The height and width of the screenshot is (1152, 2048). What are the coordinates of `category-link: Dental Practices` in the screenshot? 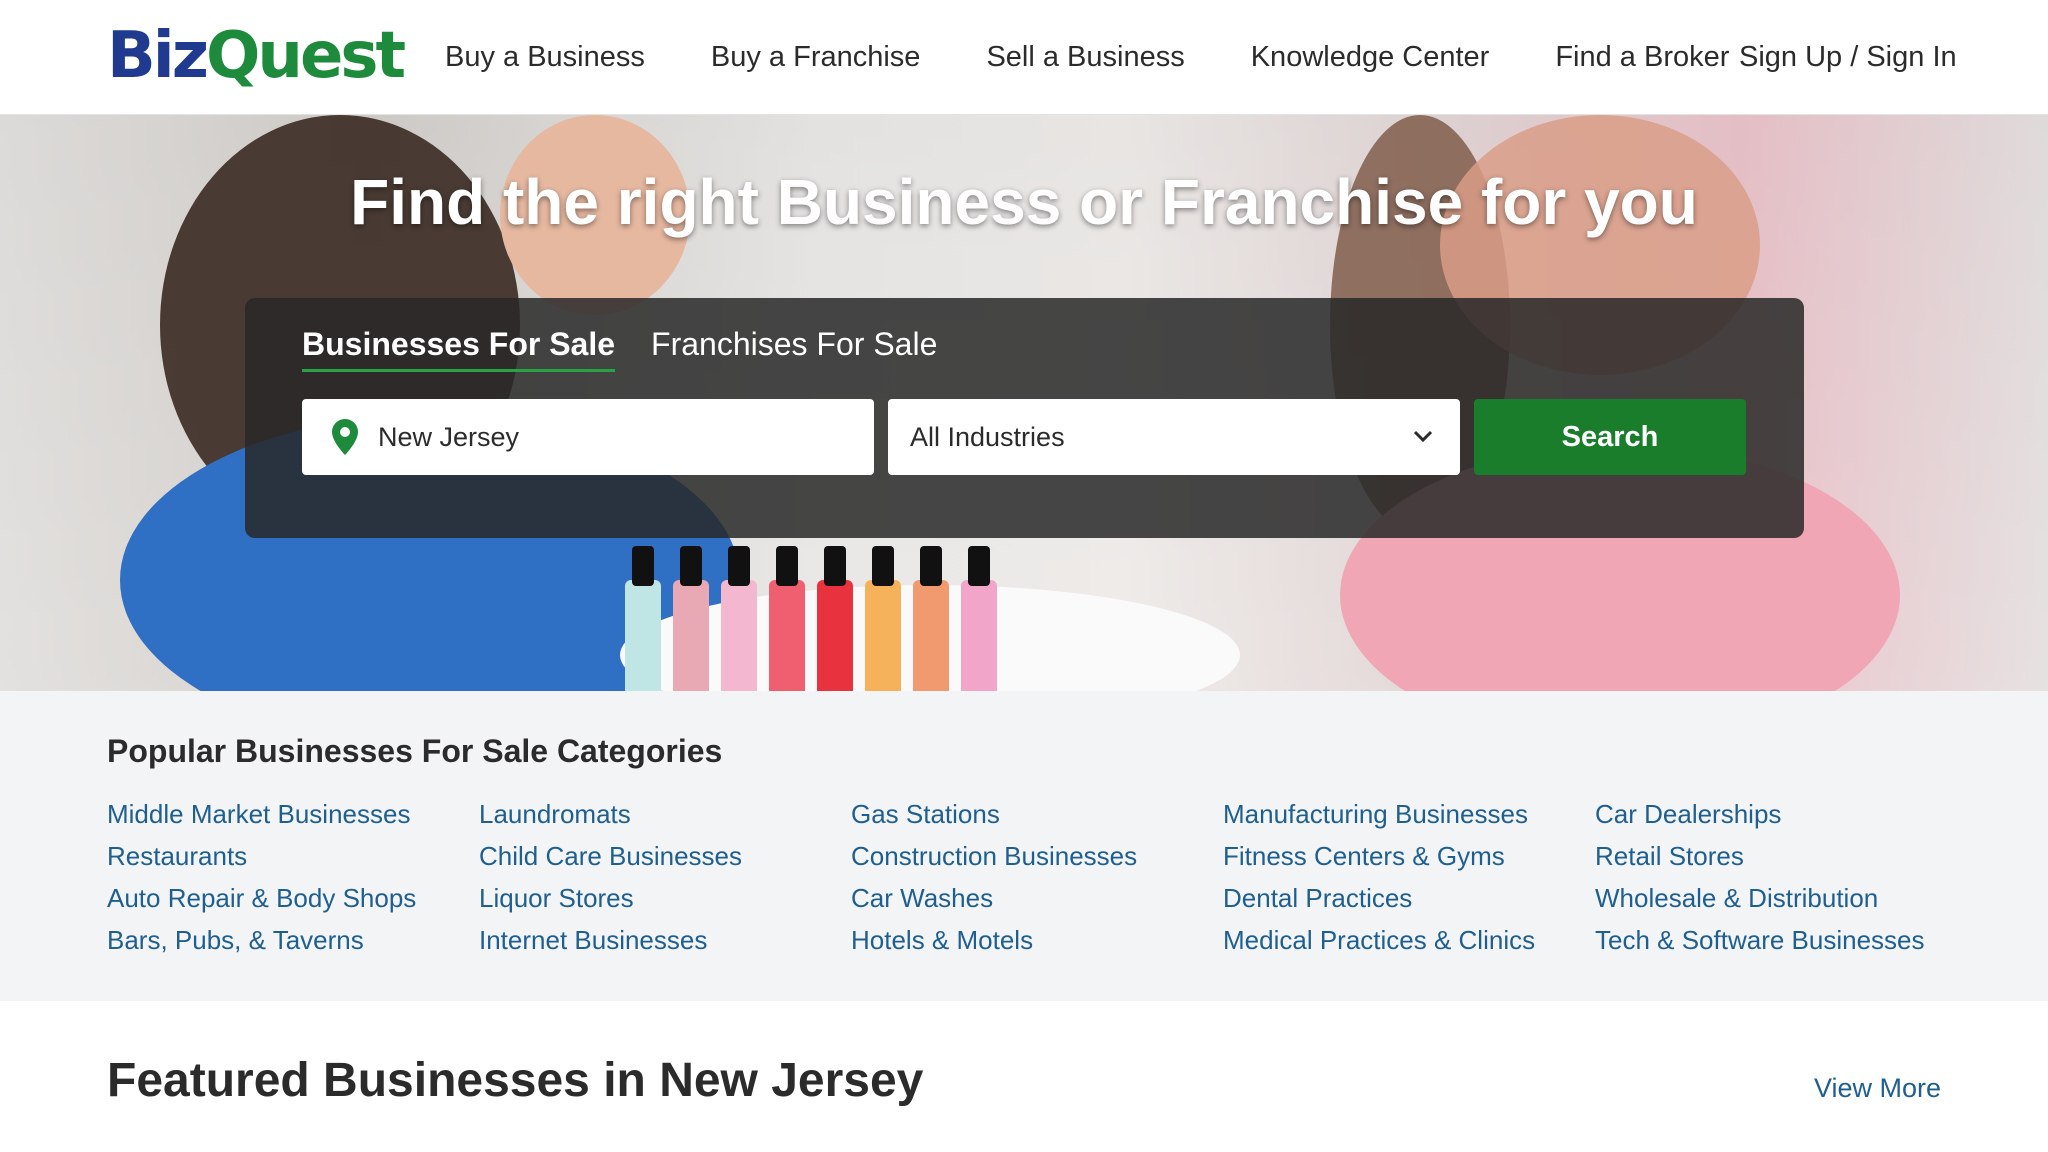 It's located at (1409, 898).